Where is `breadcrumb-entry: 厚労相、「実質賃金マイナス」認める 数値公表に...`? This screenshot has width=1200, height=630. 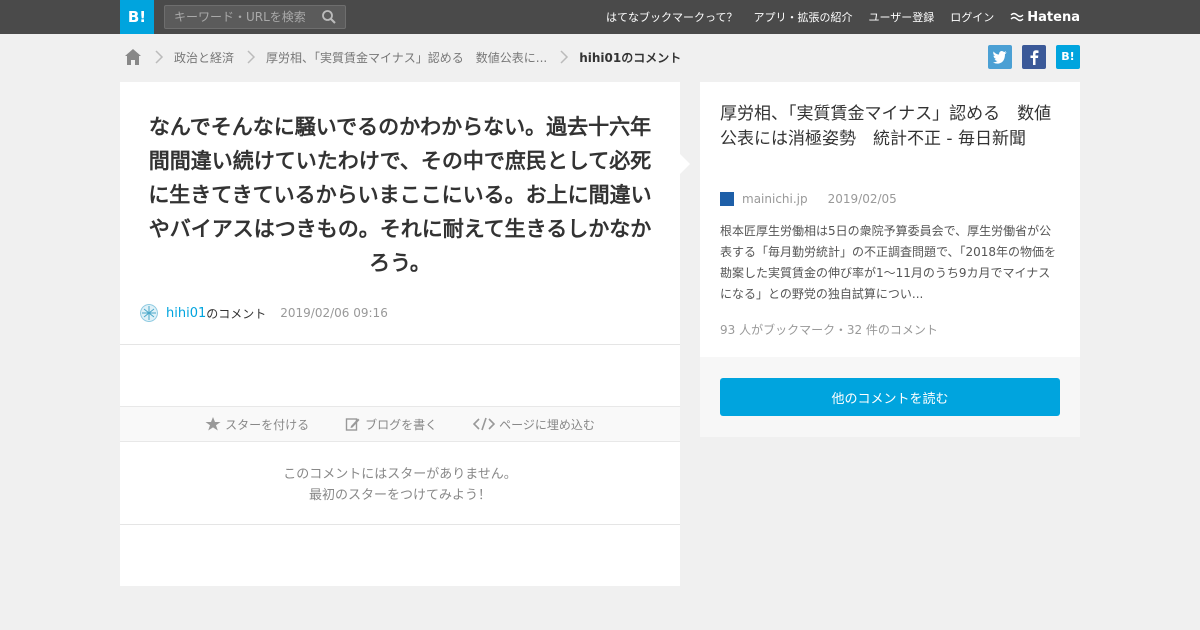 breadcrumb-entry: 厚労相、「実質賃金マイナス」認める 数値公表に... is located at coordinates (406, 57).